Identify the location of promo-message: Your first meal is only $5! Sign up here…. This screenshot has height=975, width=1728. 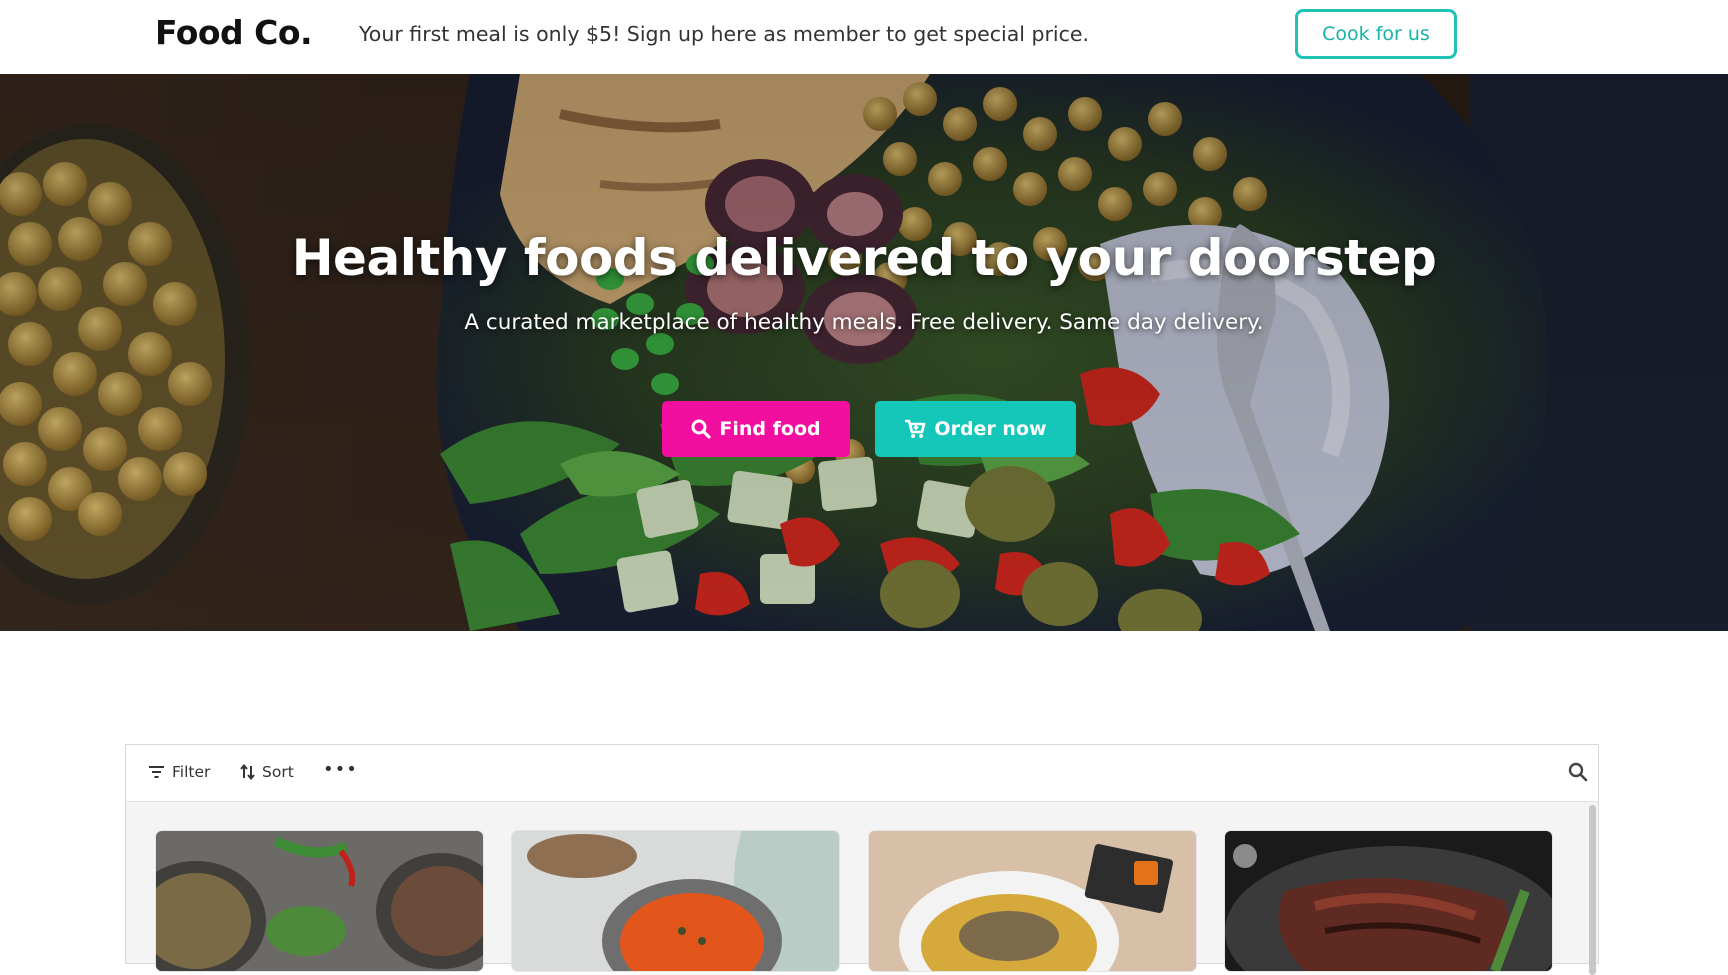
(724, 34).